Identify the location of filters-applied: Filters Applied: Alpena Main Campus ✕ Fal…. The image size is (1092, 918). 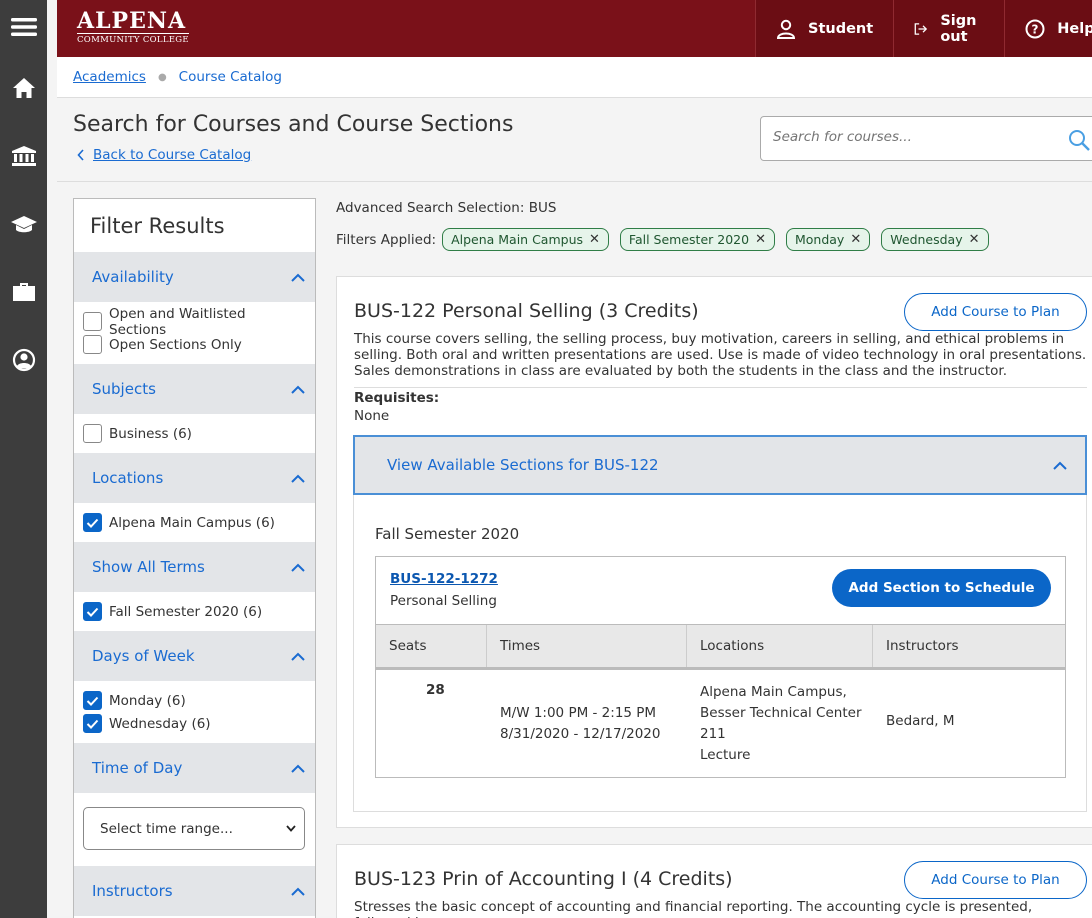
(668, 239).